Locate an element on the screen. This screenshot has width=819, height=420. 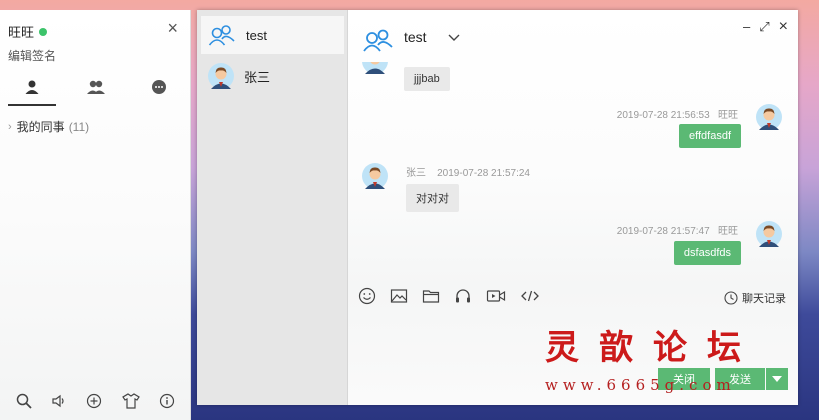
video-icon is located at coordinates (496, 296).